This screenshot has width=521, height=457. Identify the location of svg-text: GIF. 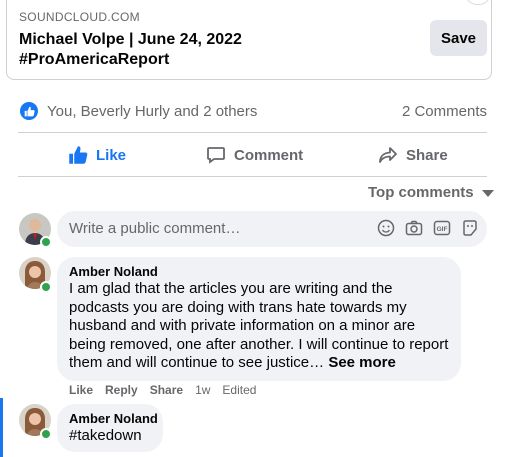
(442, 229).